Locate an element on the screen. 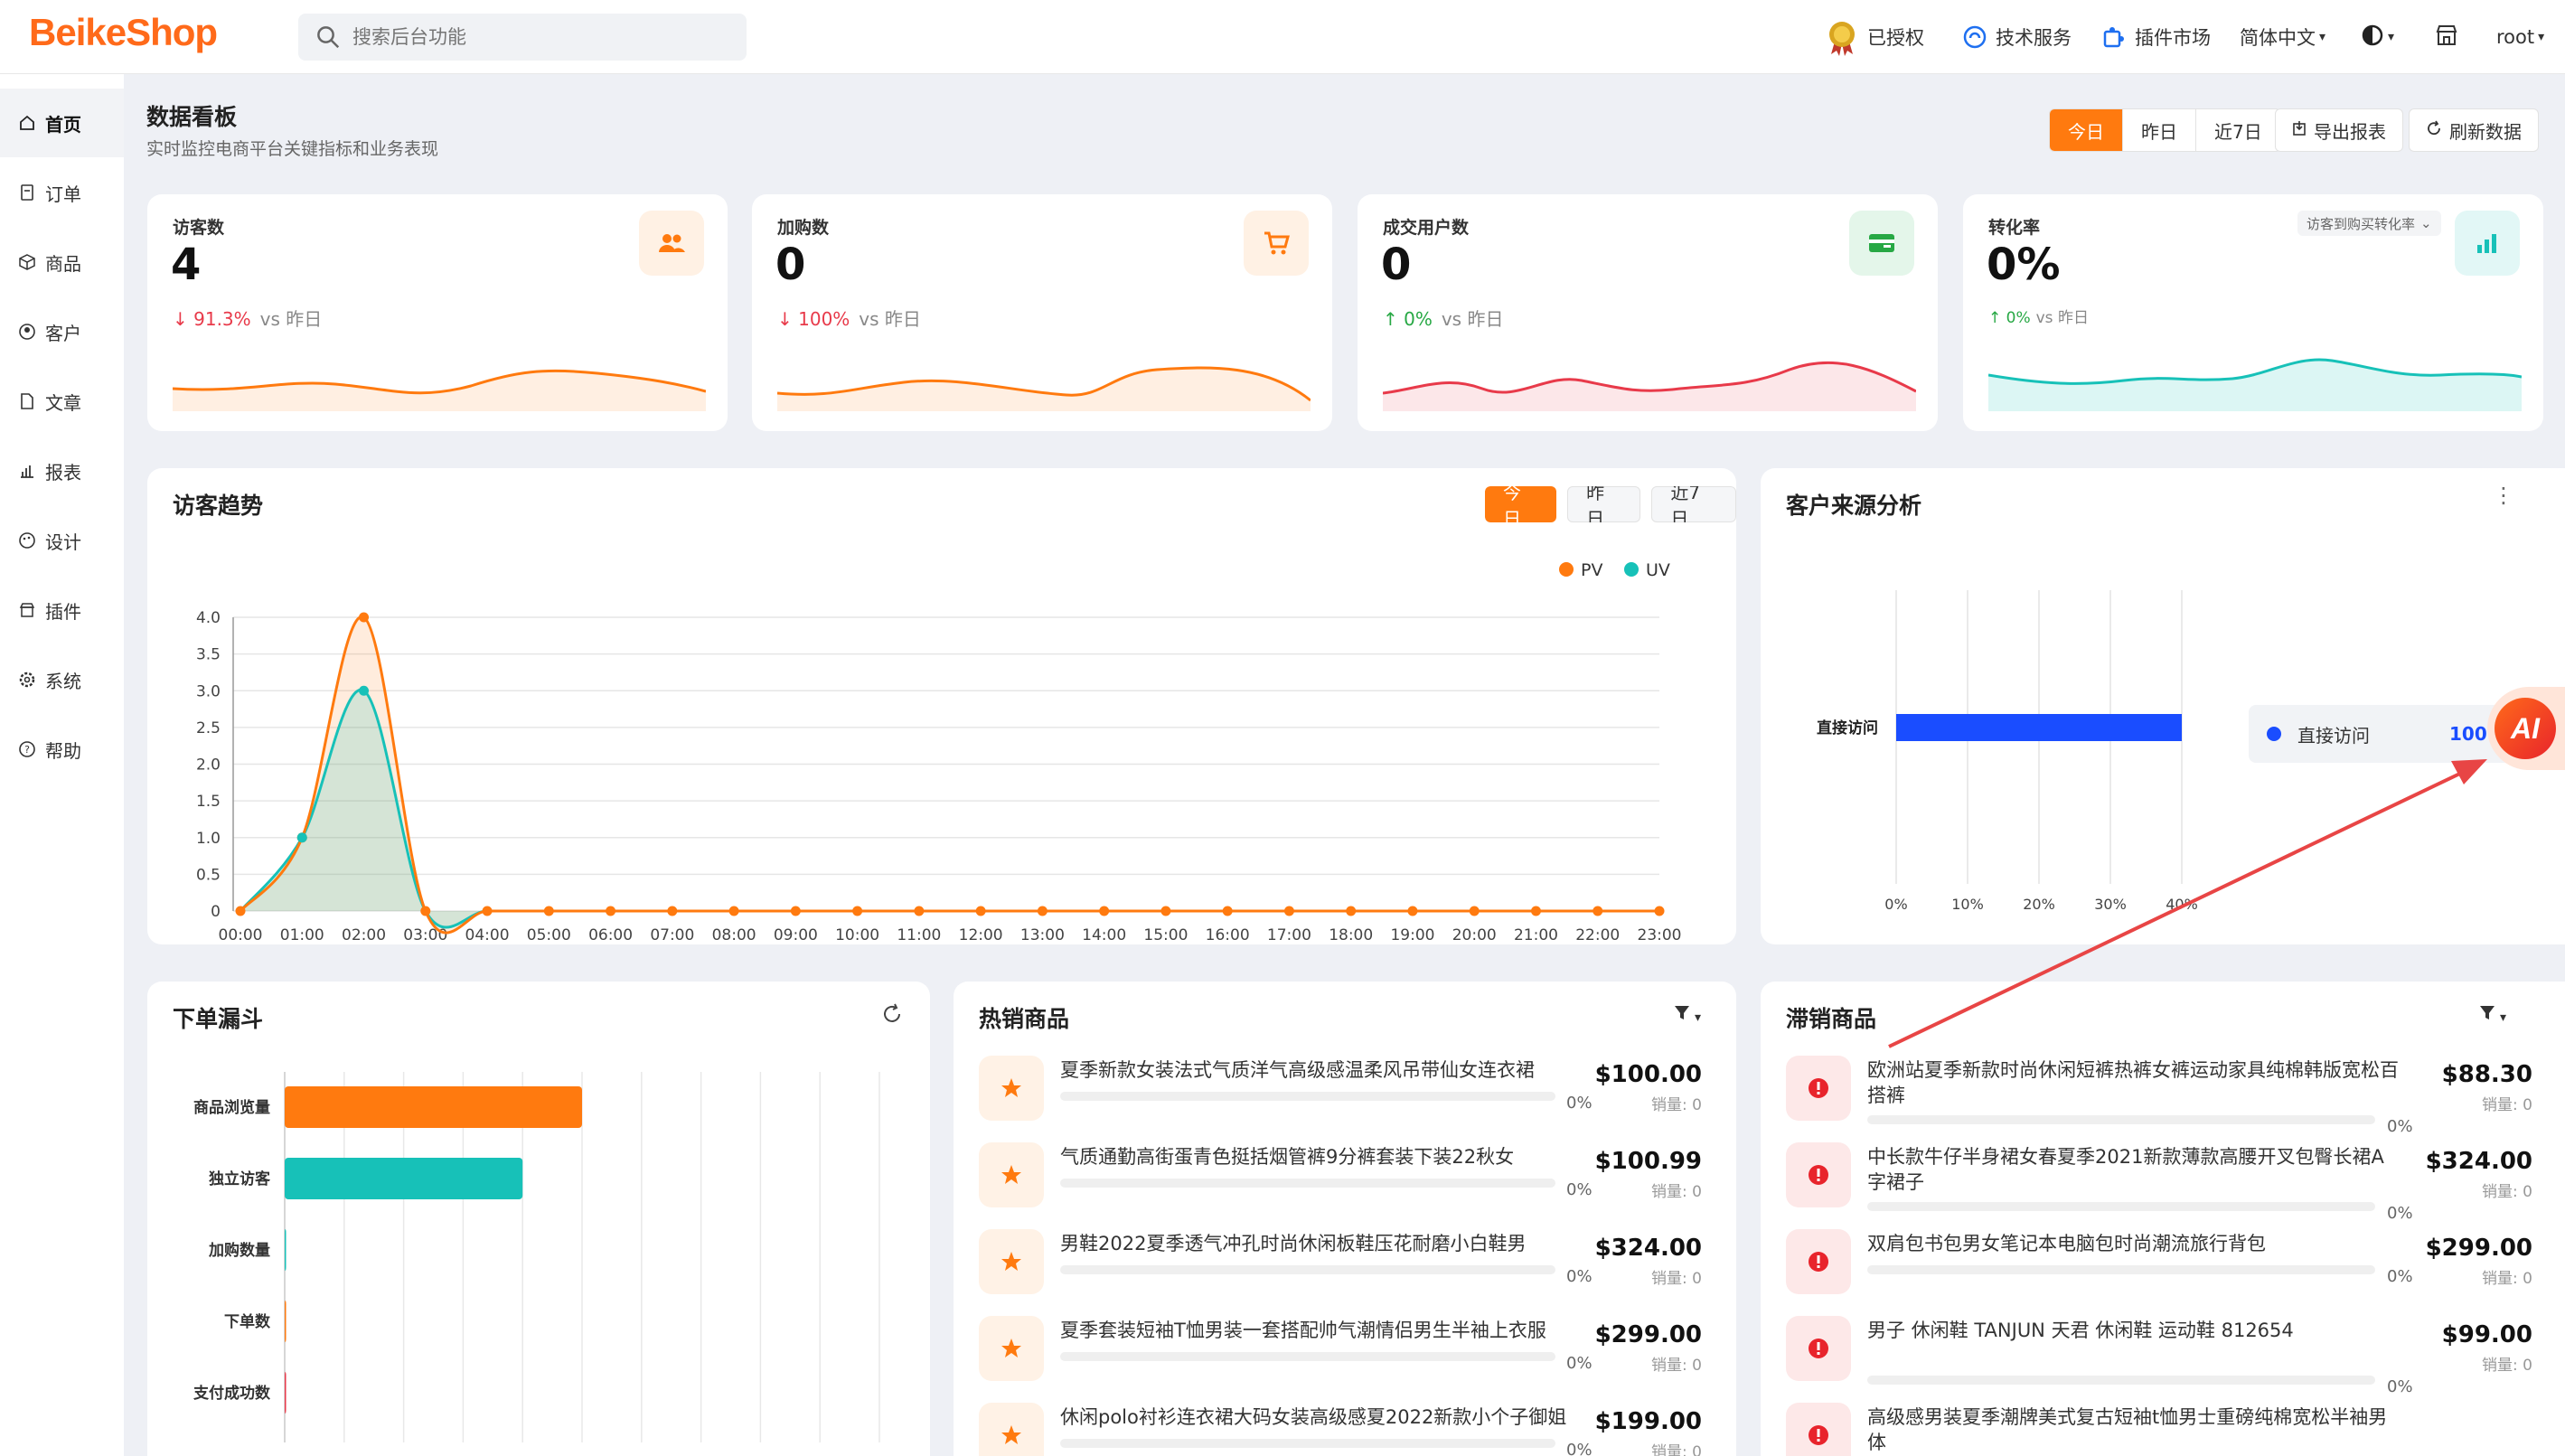  search-box is located at coordinates (522, 37).